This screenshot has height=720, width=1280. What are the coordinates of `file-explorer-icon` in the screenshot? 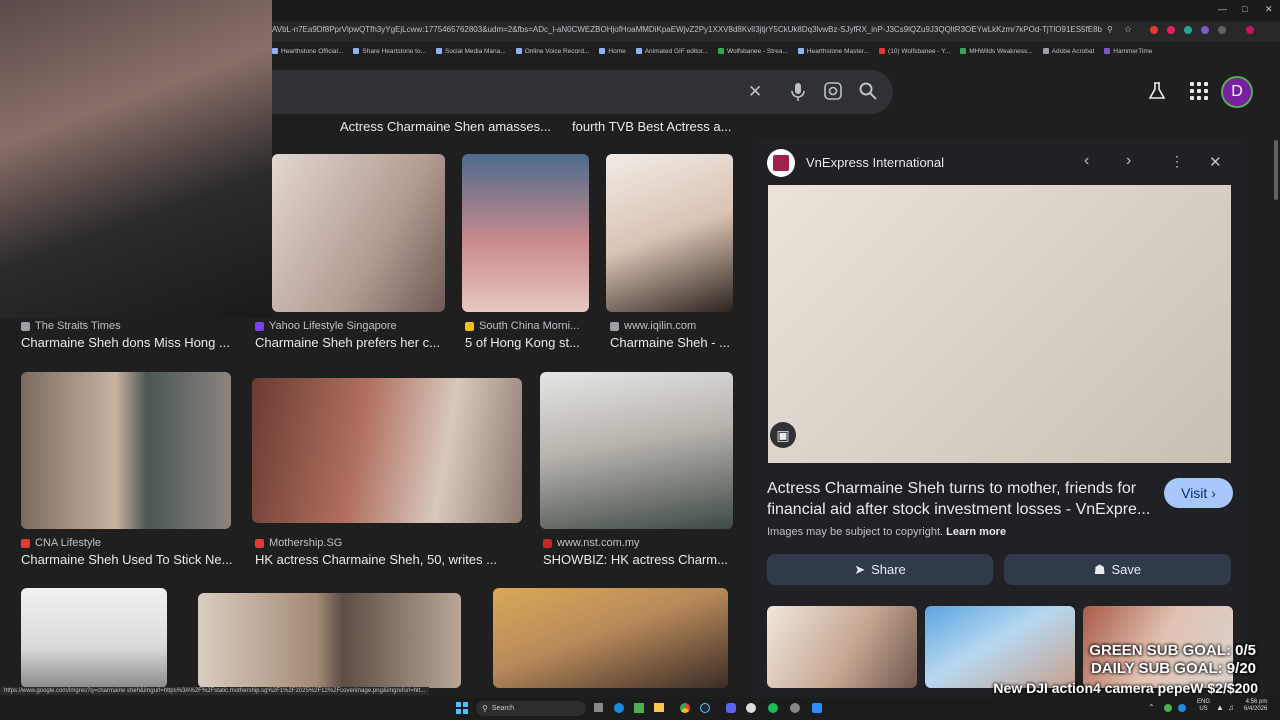 It's located at (659, 707).